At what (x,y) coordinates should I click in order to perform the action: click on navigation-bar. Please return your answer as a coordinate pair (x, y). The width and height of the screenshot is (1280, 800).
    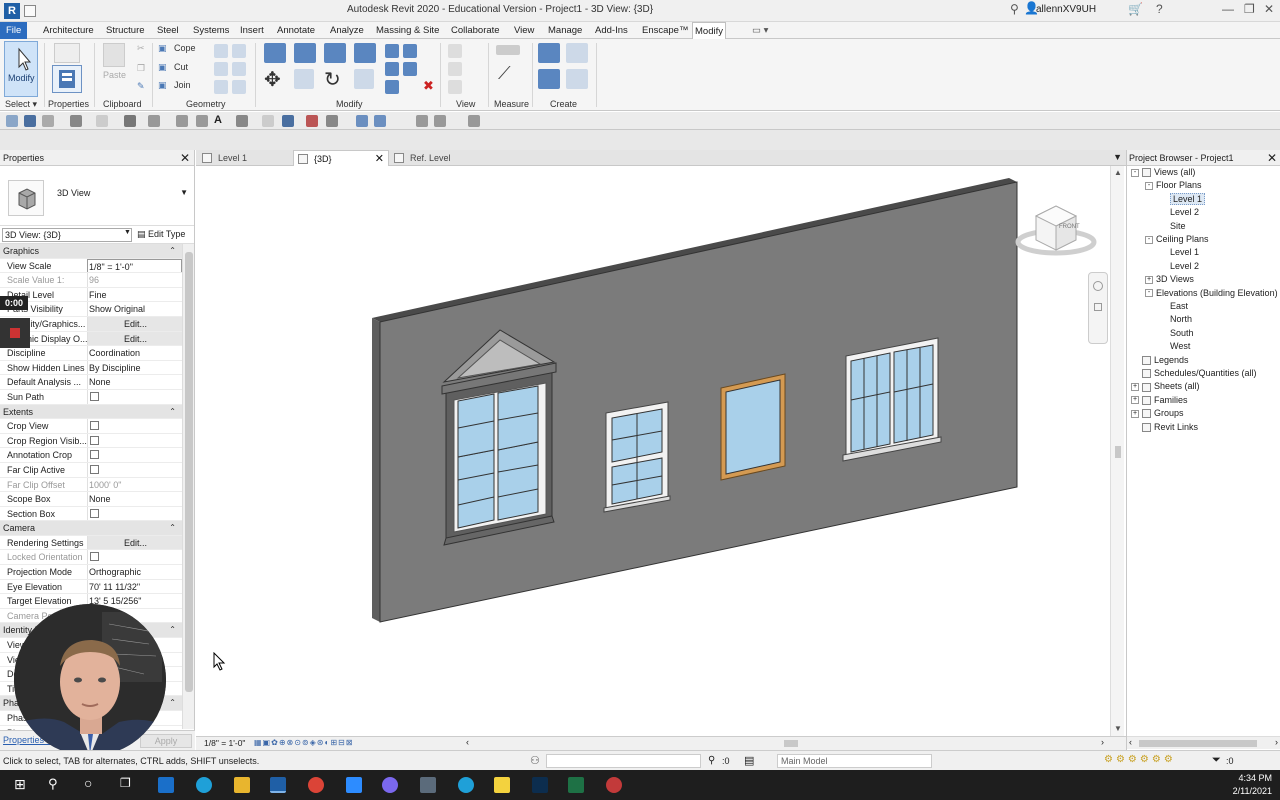
    Looking at the image, I should click on (1098, 308).